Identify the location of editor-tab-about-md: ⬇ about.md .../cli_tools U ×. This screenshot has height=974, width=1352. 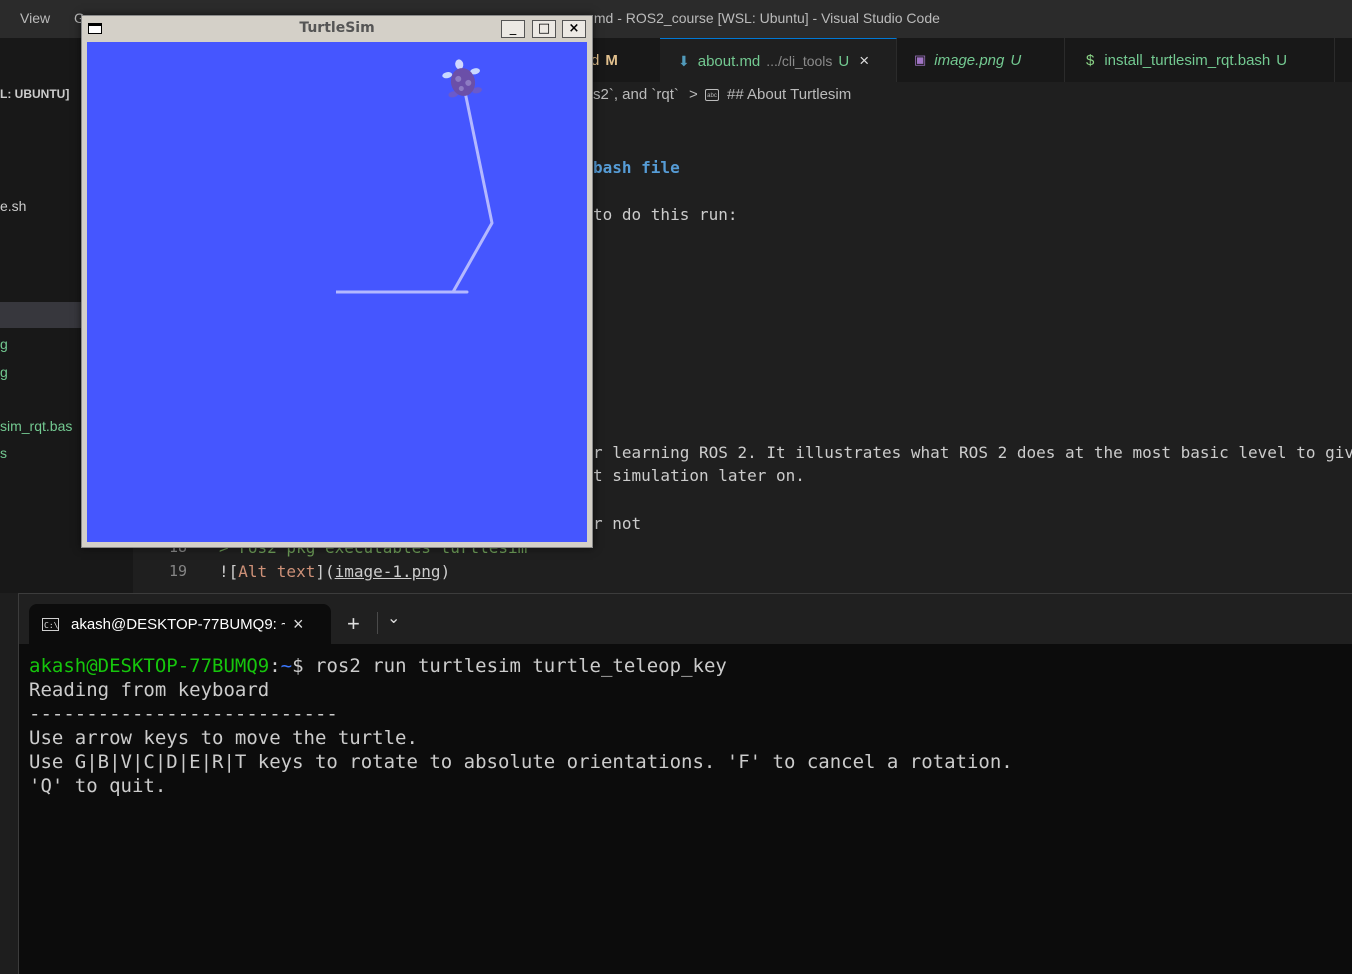
(778, 60).